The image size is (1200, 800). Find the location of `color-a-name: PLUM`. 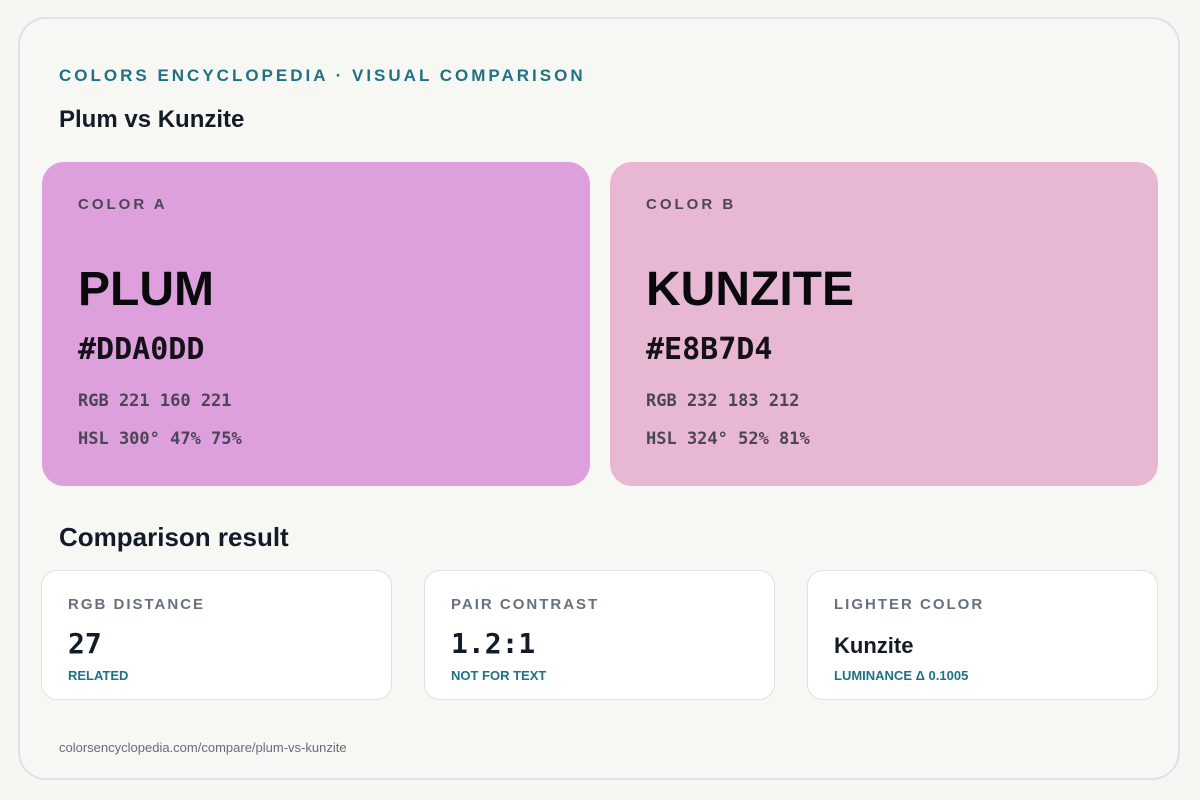

color-a-name: PLUM is located at coordinates (146, 289).